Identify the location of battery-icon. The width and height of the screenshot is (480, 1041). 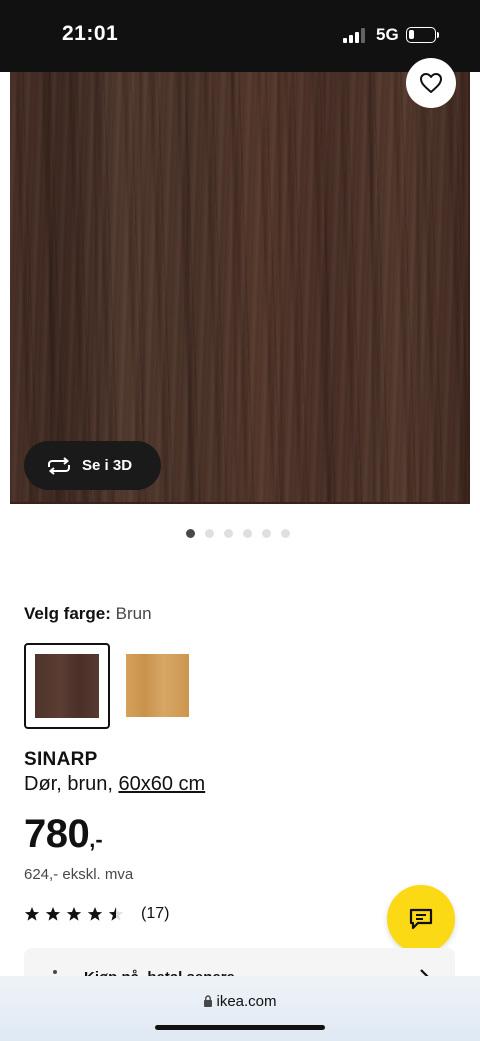
(421, 35).